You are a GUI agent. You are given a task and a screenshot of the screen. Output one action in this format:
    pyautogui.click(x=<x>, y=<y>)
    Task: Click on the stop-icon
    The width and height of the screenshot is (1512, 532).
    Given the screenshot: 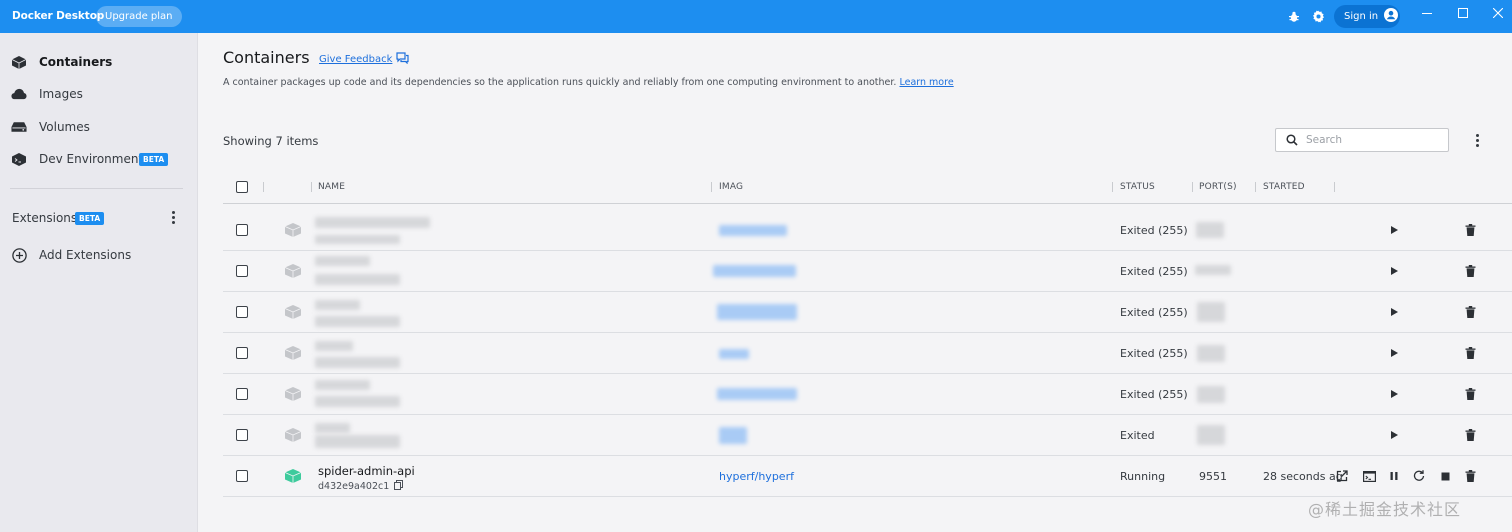 What is the action you would take?
    pyautogui.click(x=1445, y=476)
    